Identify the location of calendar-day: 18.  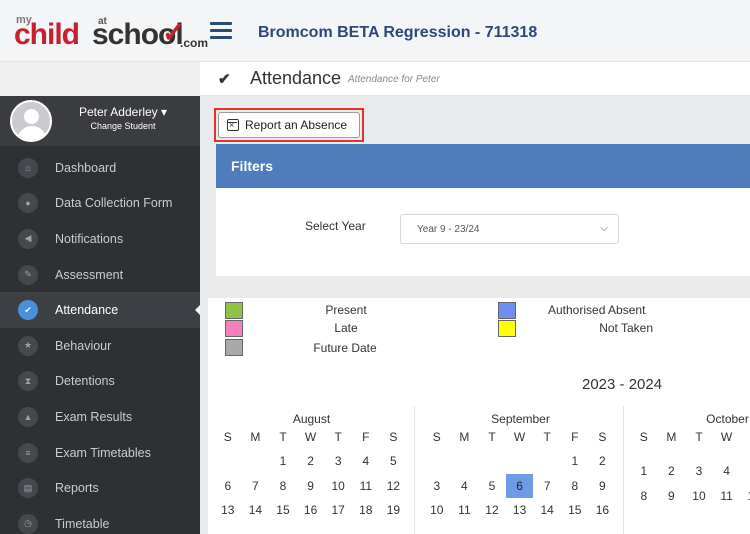
(366, 510).